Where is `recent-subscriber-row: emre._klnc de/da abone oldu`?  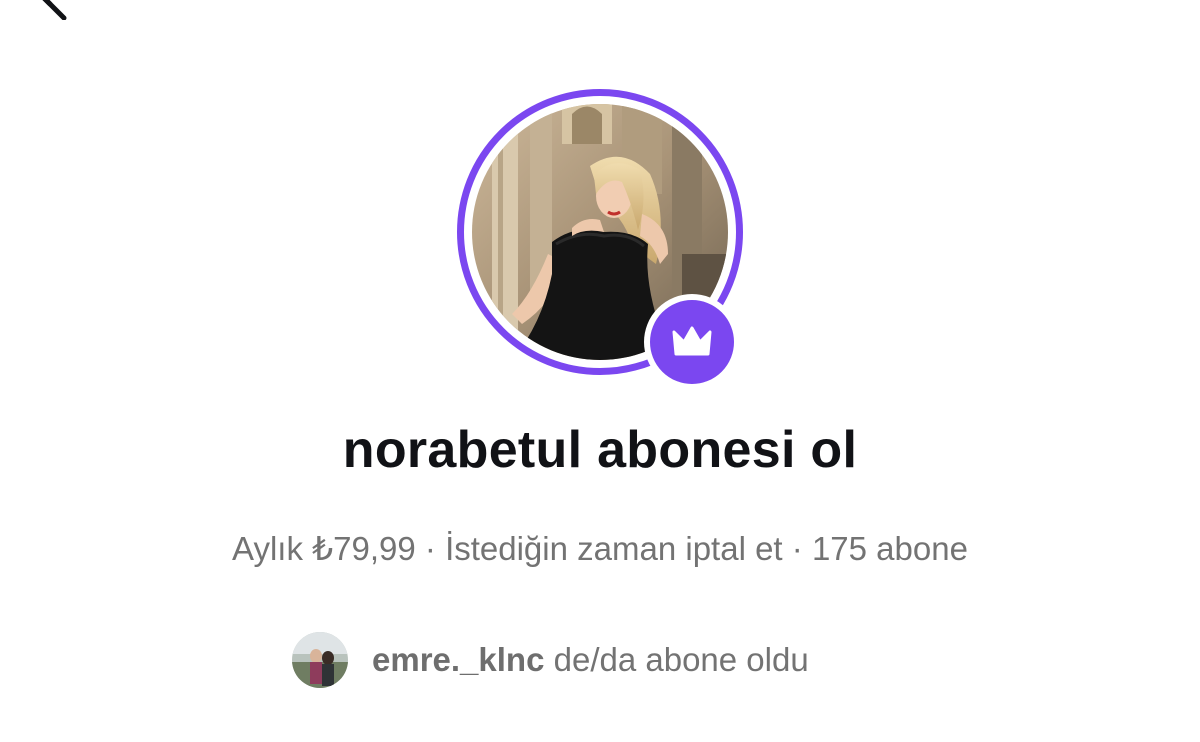 recent-subscriber-row: emre._klnc de/da abone oldu is located at coordinates (550, 660).